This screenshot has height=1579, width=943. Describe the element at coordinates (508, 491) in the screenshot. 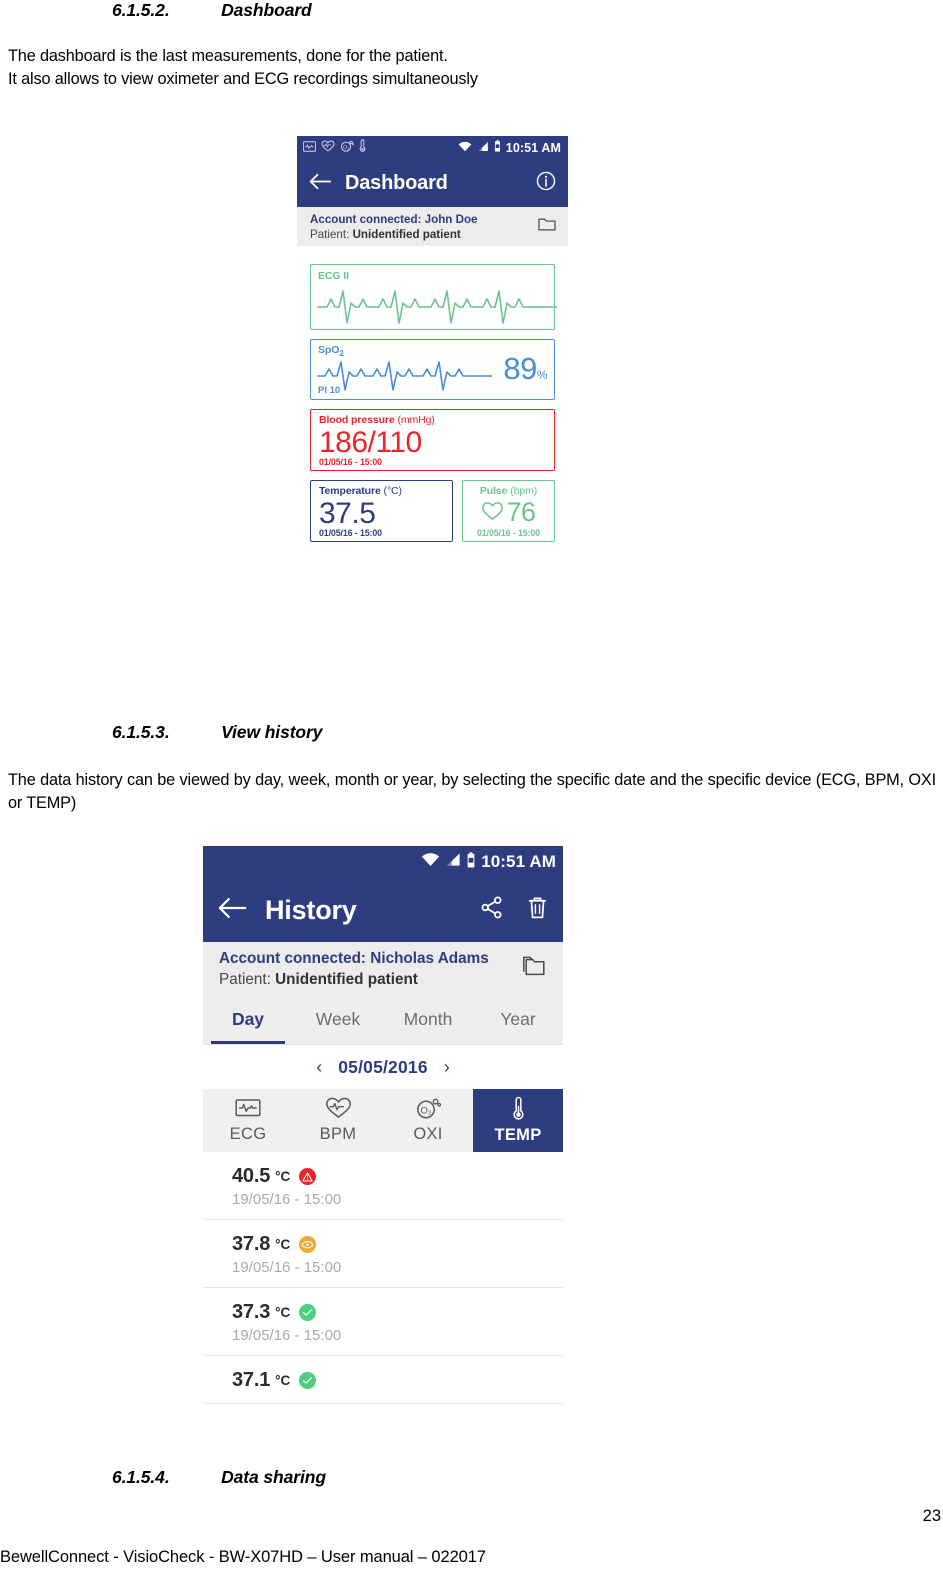

I see `pulse-card-label: Pulse (bpm)` at that location.